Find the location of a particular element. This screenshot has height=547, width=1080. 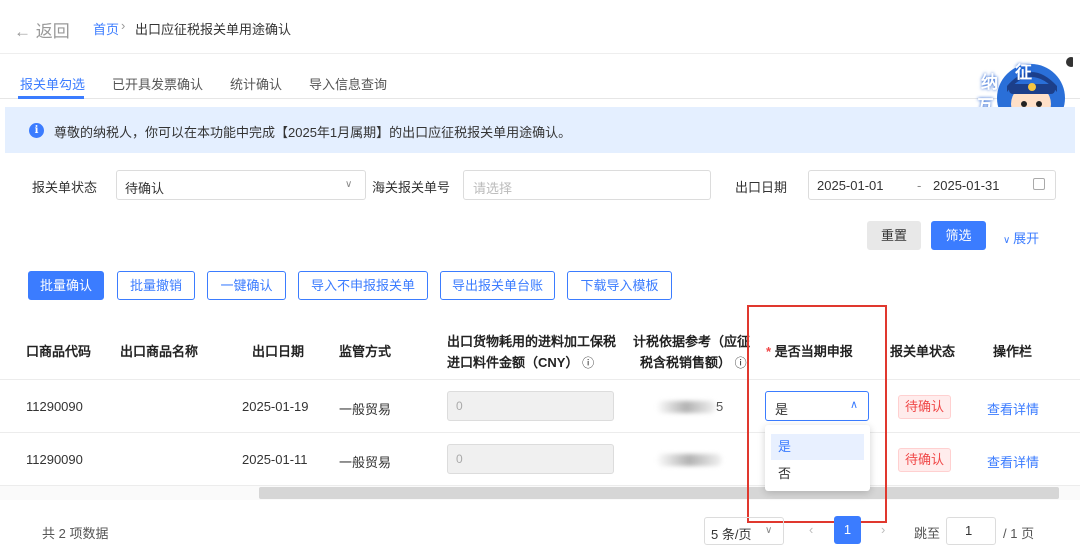

th-declaration-status: 报关单状态 is located at coordinates (923, 351).